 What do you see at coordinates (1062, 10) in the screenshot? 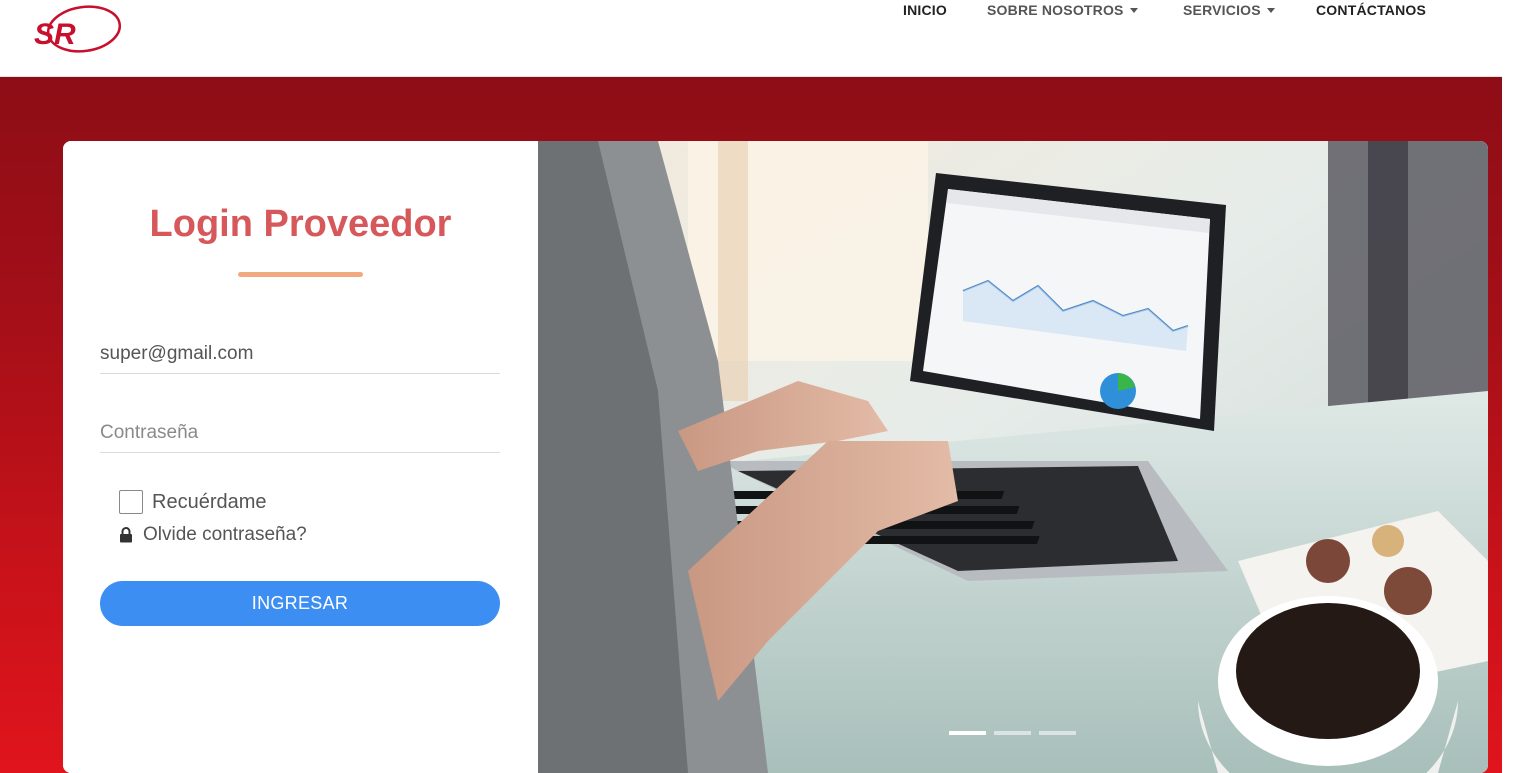
I see `nav-item-sobre-nosotros: SOBRE NOSOTROS` at bounding box center [1062, 10].